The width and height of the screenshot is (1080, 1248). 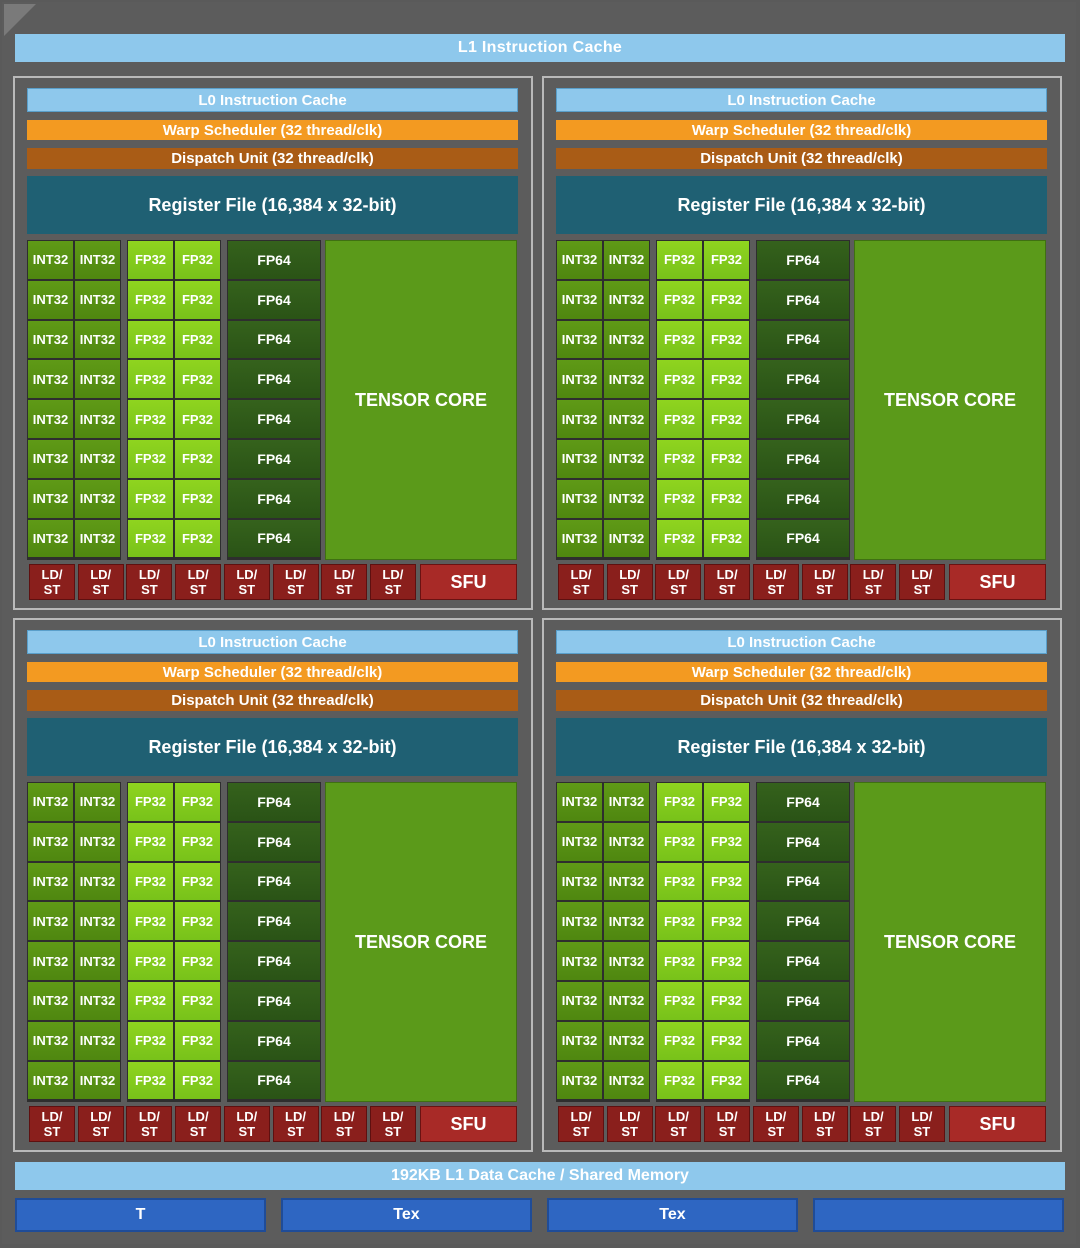 What do you see at coordinates (801, 100) in the screenshot?
I see `l0-instruction-cache: L0 Instruction Cache` at bounding box center [801, 100].